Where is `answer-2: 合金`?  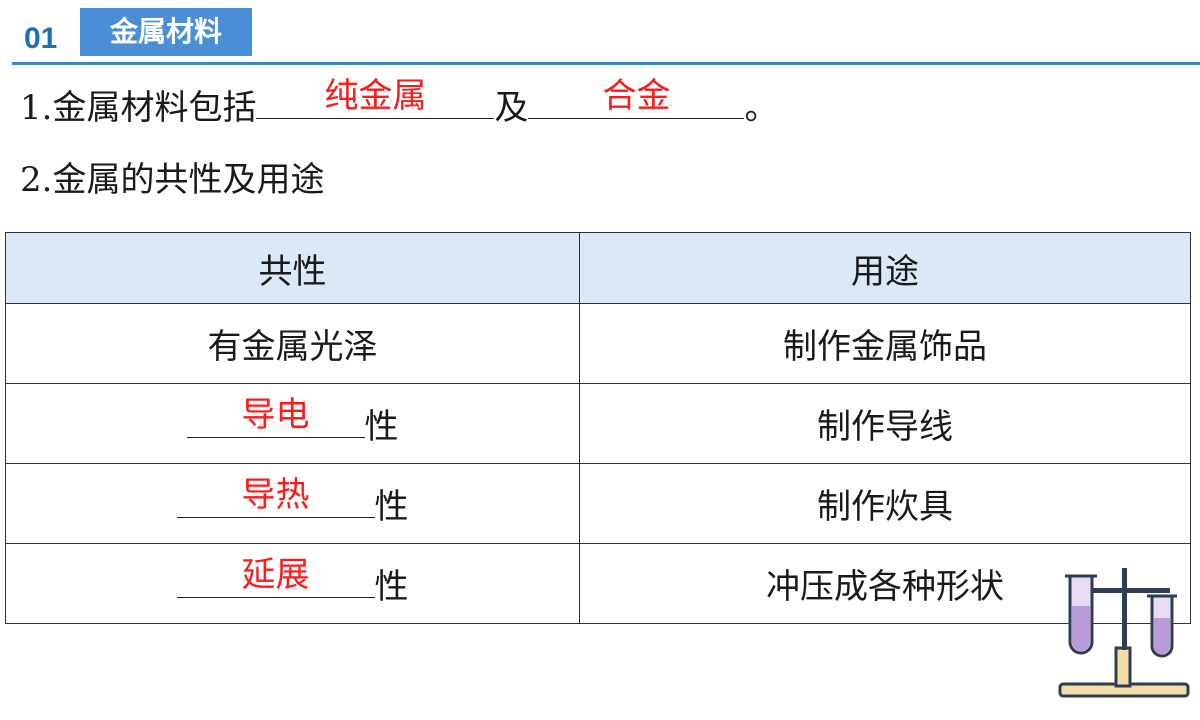 answer-2: 合金 is located at coordinates (636, 96).